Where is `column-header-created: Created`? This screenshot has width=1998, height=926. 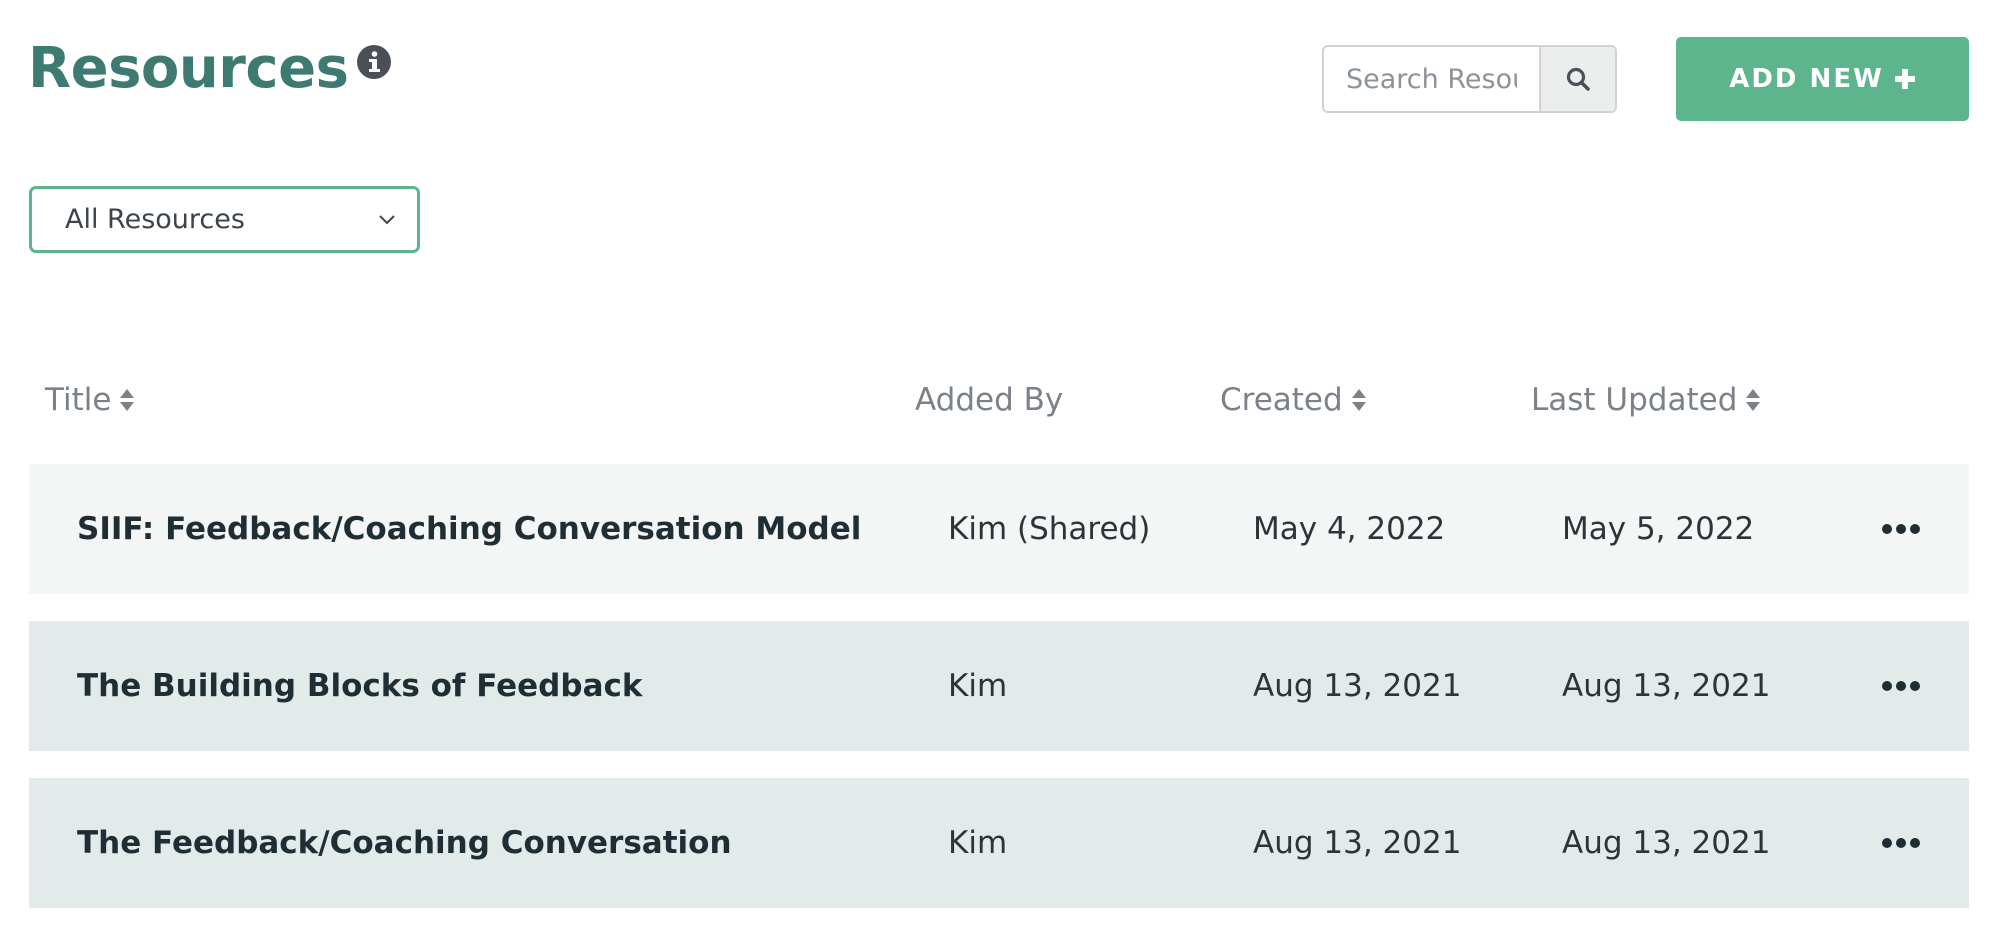
column-header-created: Created is located at coordinates (1293, 400).